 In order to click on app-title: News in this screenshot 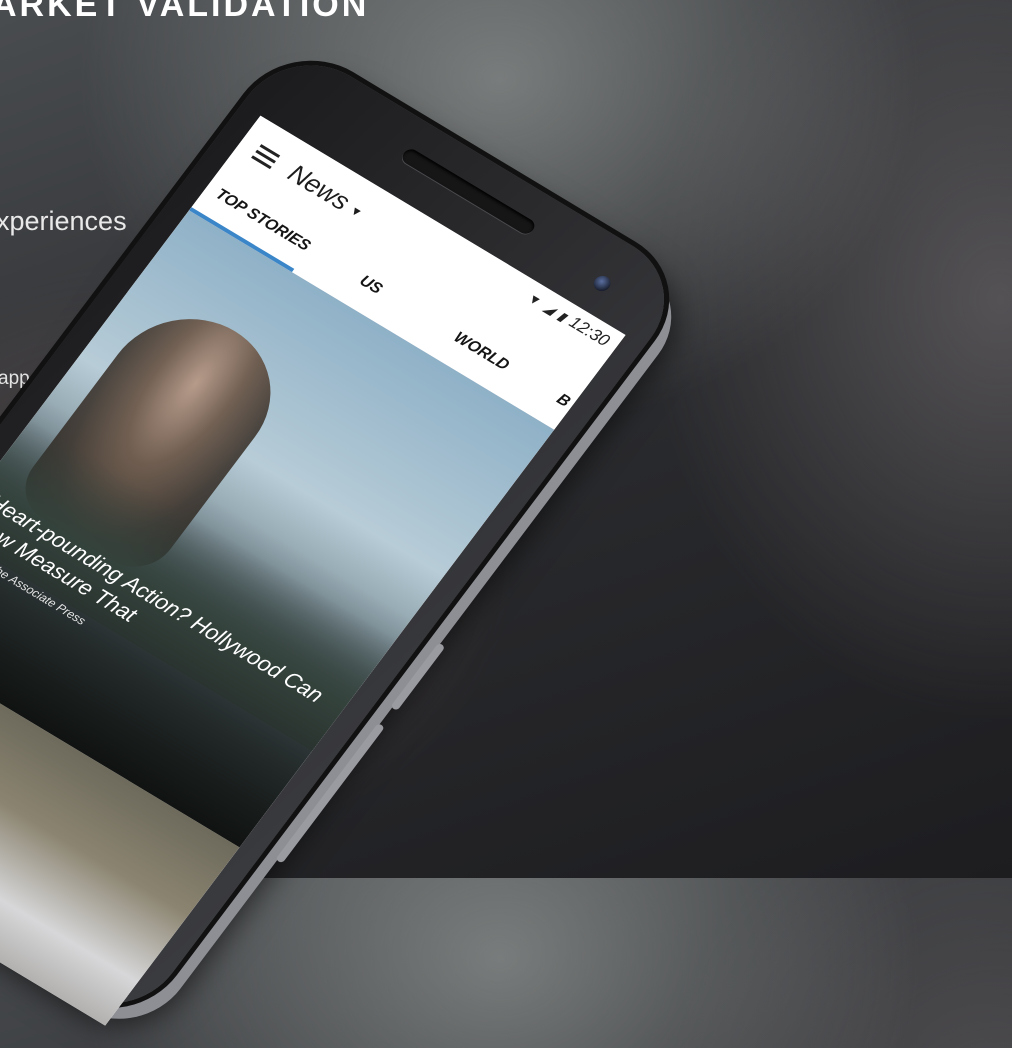, I will do `click(319, 187)`.